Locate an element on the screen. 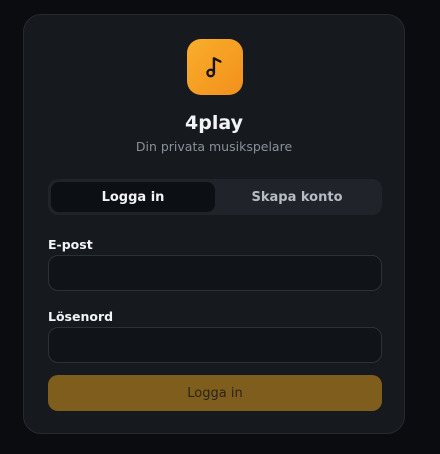 This screenshot has height=454, width=440. login-button: Logga in is located at coordinates (215, 393).